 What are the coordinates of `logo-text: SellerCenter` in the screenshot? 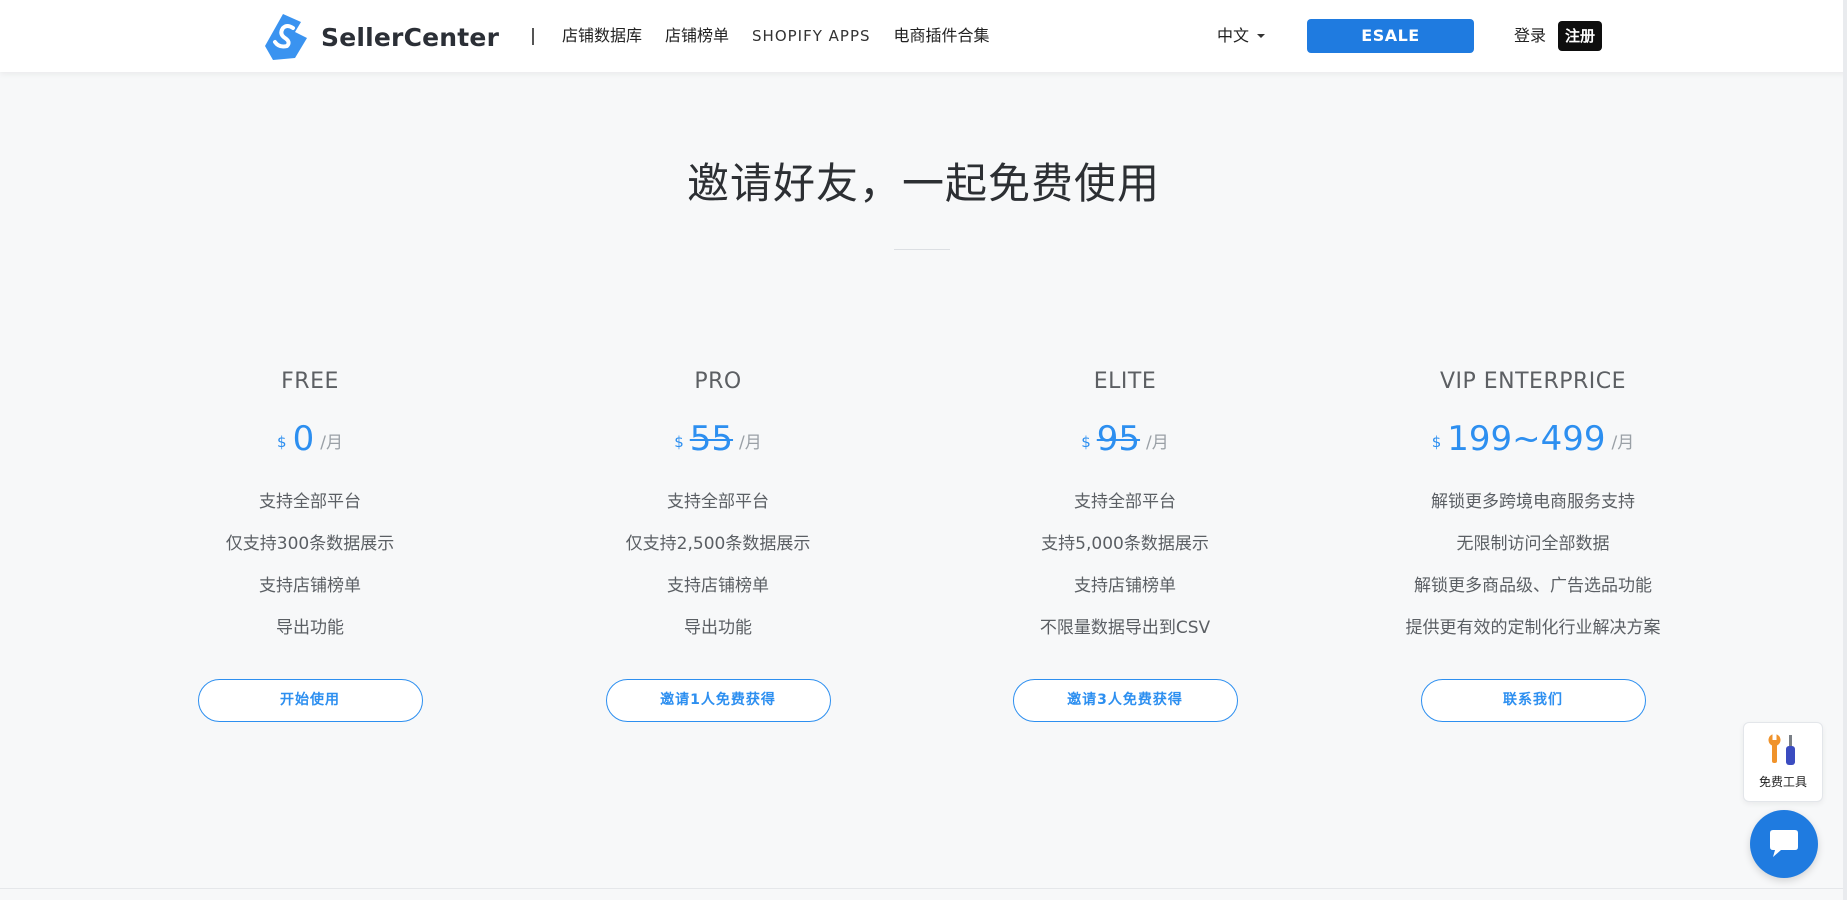 It's located at (410, 37).